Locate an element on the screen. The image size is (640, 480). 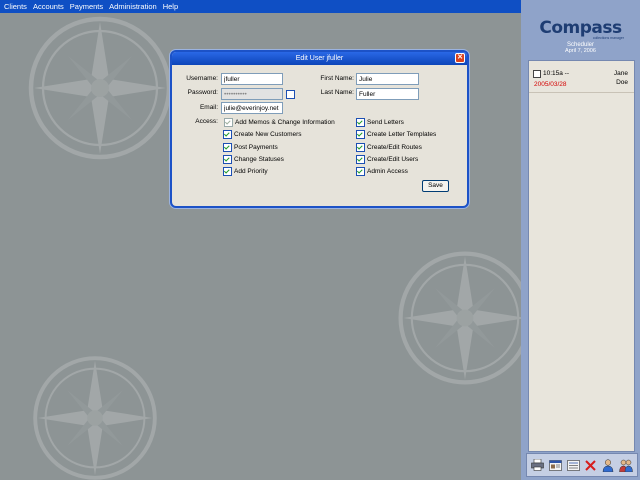
user-icon is located at coordinates (608, 465).